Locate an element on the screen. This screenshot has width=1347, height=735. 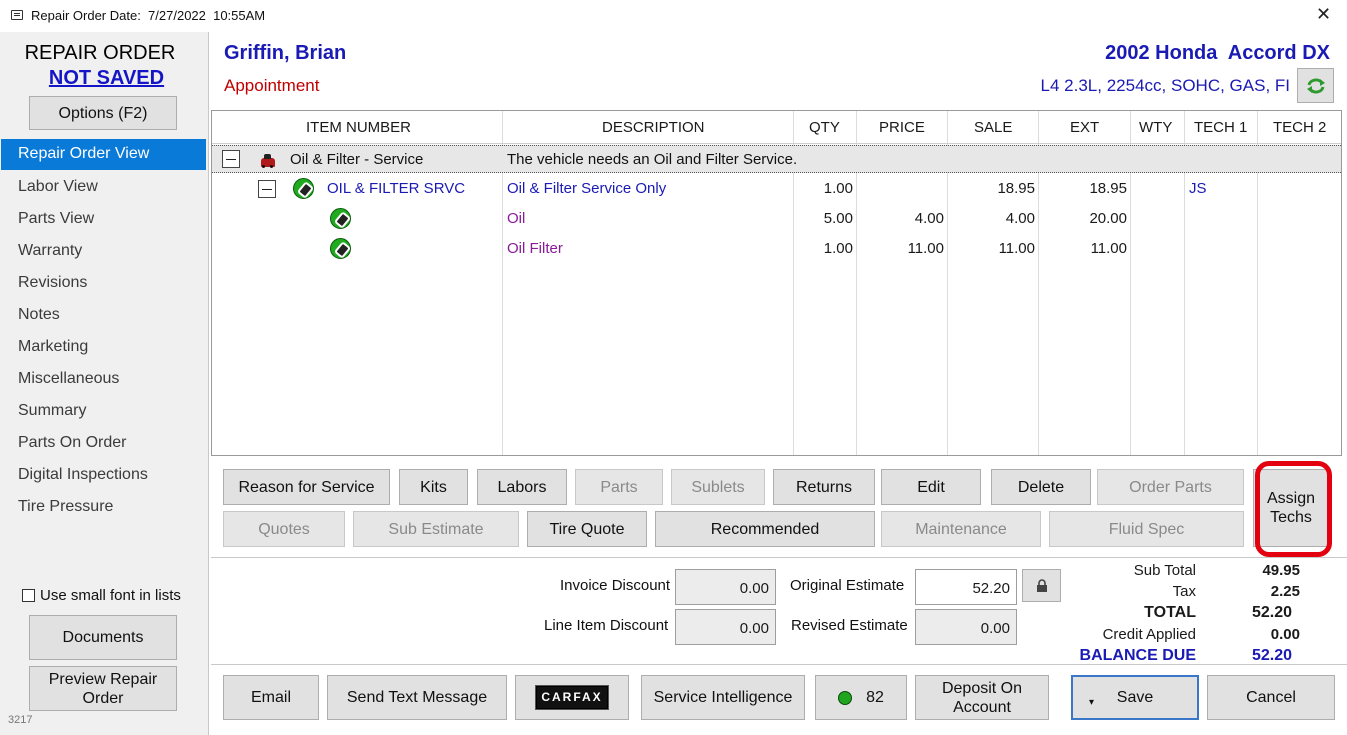
sidebar-item-parts-view: Parts View is located at coordinates (56, 219).